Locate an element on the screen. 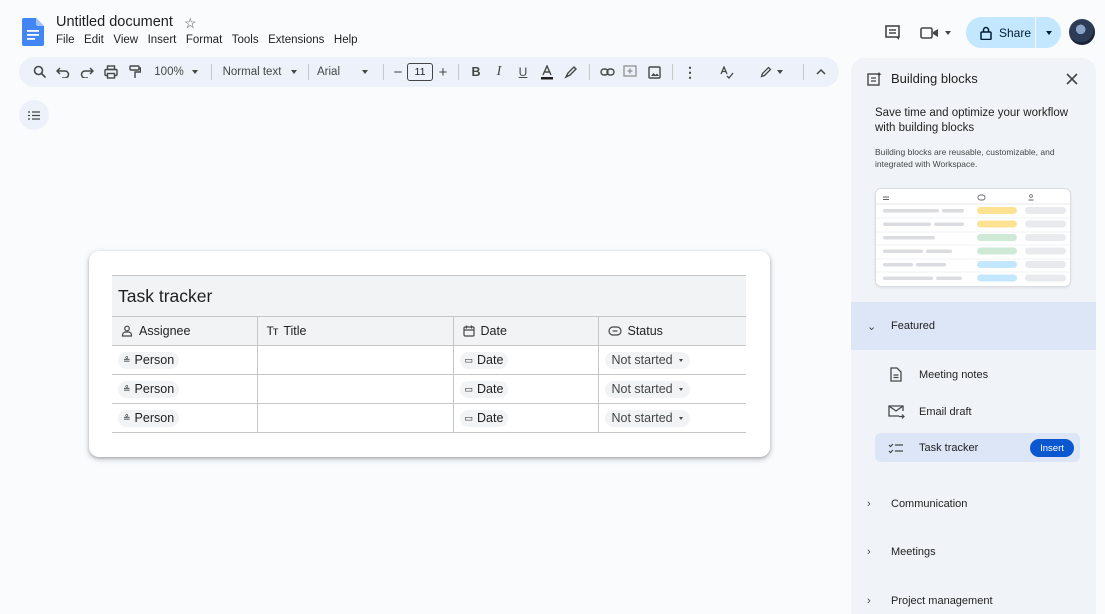  email-icon is located at coordinates (896, 411).